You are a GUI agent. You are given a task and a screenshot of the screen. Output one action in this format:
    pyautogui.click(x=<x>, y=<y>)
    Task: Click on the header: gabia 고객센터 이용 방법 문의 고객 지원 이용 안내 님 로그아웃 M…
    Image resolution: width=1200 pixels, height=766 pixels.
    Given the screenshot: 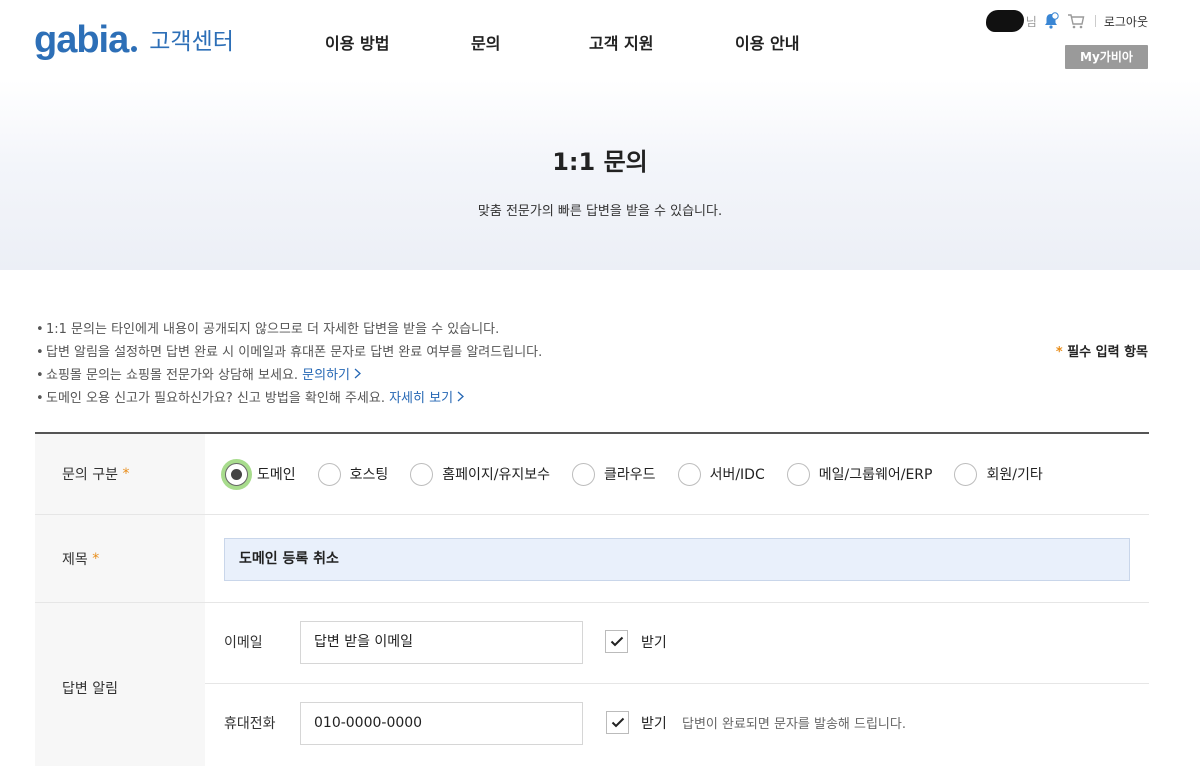 What is the action you would take?
    pyautogui.click(x=600, y=40)
    